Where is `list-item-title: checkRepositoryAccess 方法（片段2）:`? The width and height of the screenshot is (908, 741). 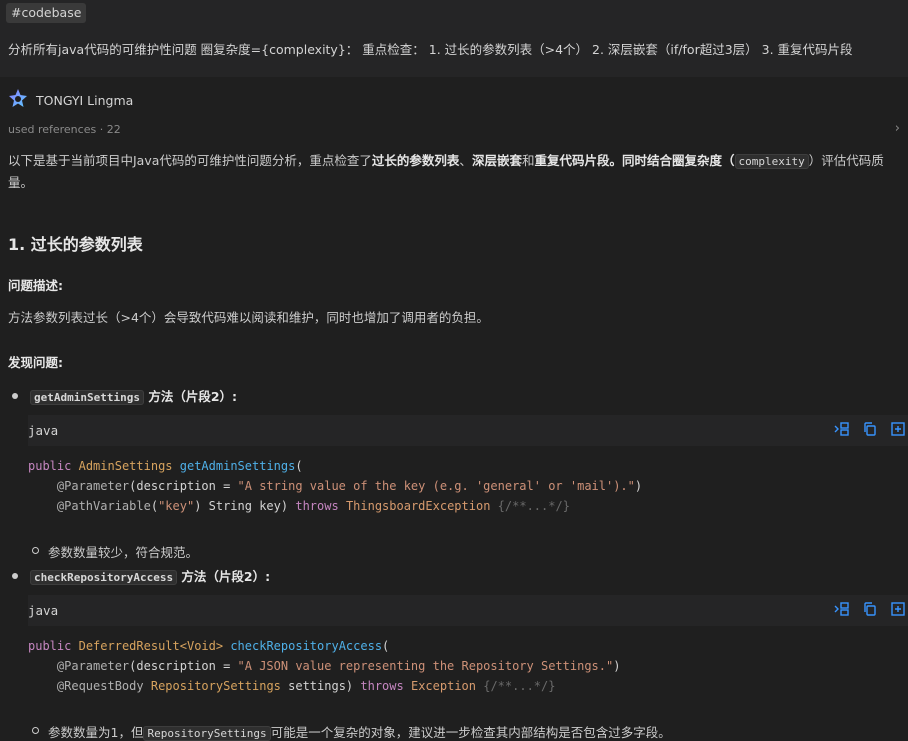
list-item-title: checkRepositoryAccess 方法（片段2）: is located at coordinates (150, 575).